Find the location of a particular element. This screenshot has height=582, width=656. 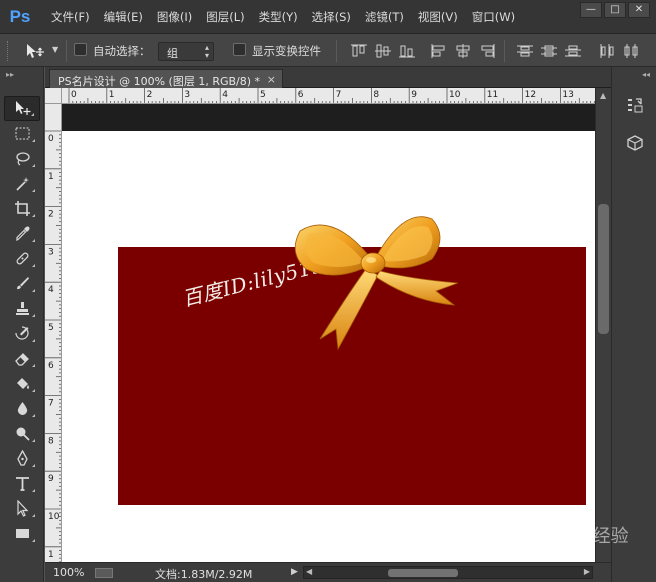

lasso-tool is located at coordinates (22, 158).